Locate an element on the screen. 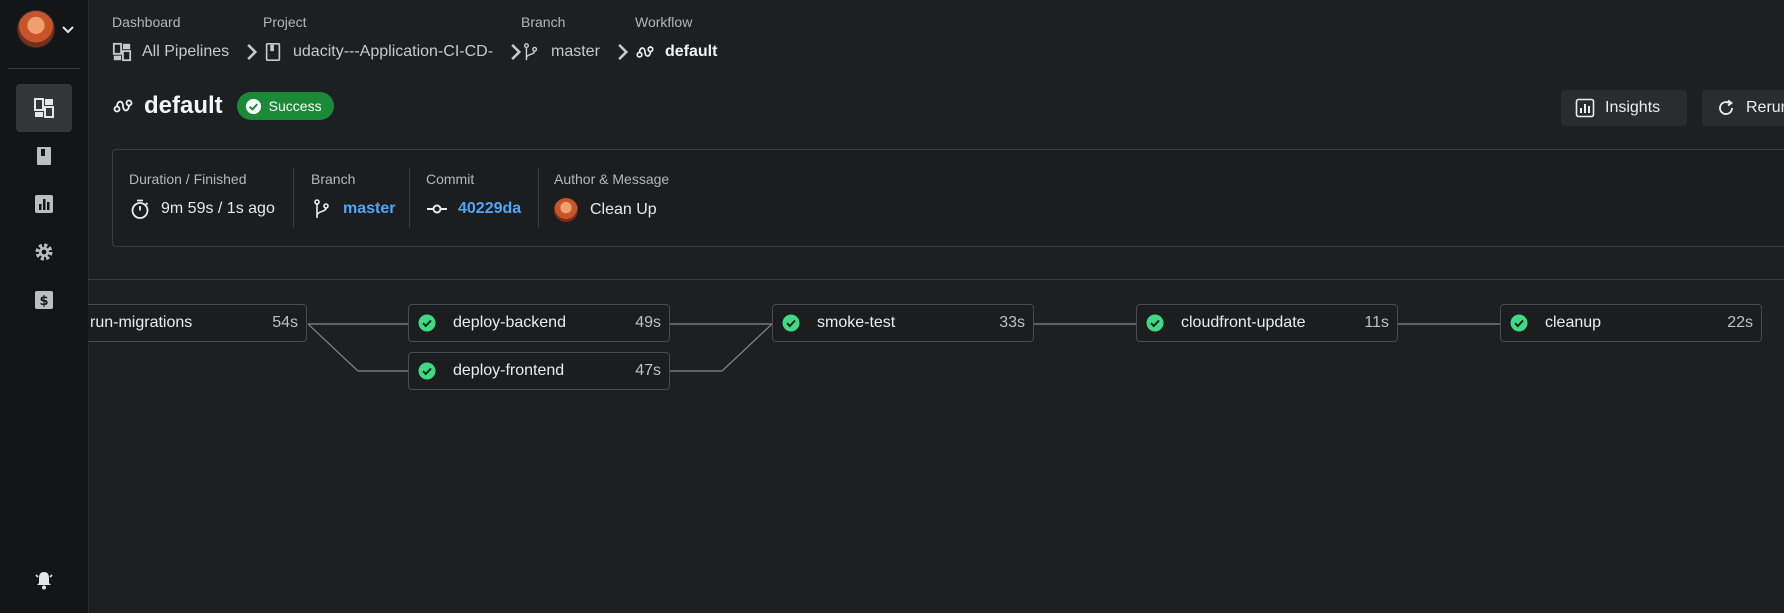 Image resolution: width=1784 pixels, height=613 pixels. job-duration: 49s is located at coordinates (648, 322).